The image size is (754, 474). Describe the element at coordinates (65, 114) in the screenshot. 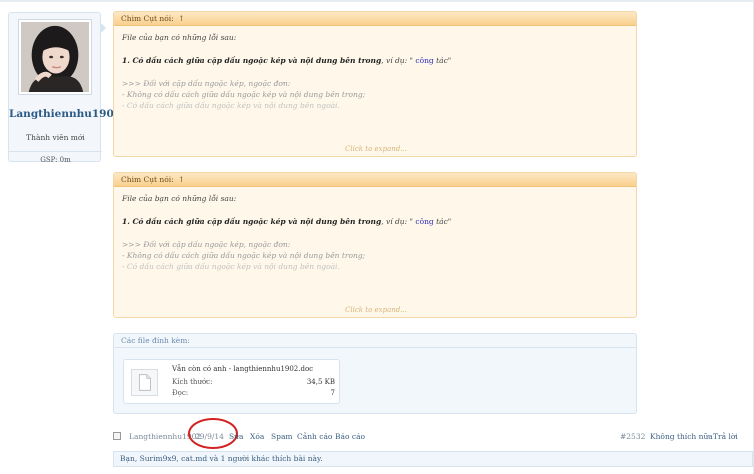

I see `username: Langthiennhu1902` at that location.